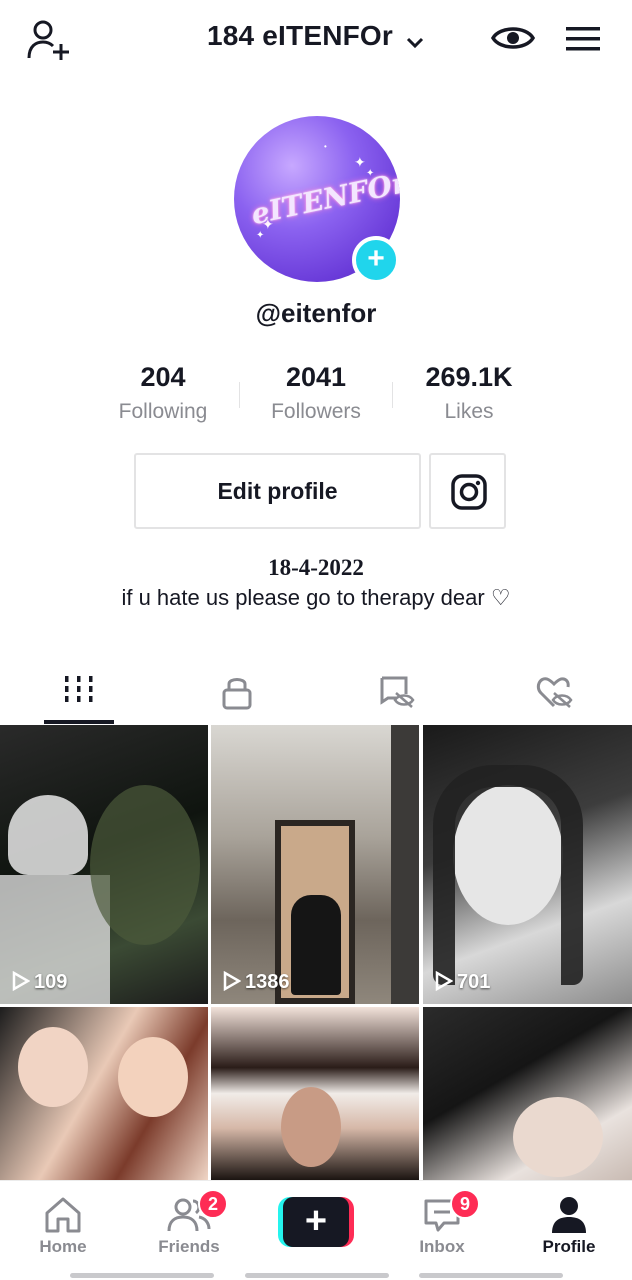 This screenshot has width=632, height=1280. I want to click on active-tab-indicator, so click(79, 722).